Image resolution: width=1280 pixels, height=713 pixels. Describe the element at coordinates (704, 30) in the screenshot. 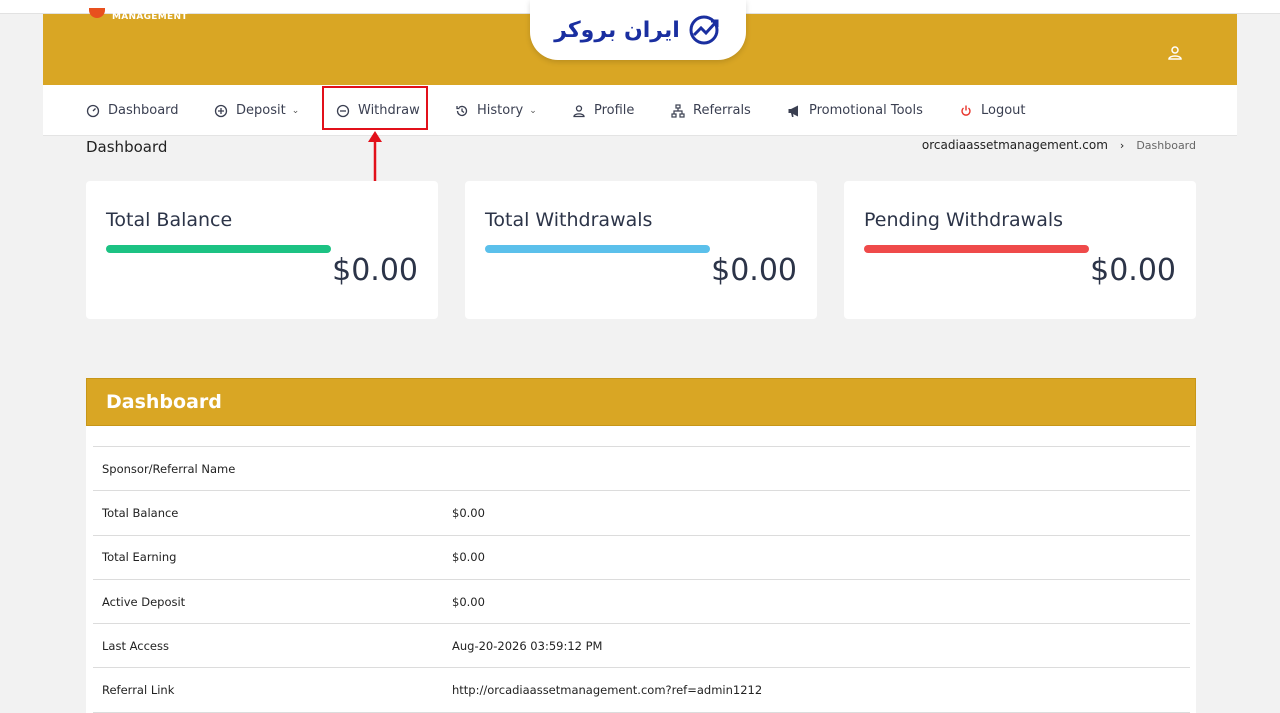

I see `chart-trend-icon` at that location.